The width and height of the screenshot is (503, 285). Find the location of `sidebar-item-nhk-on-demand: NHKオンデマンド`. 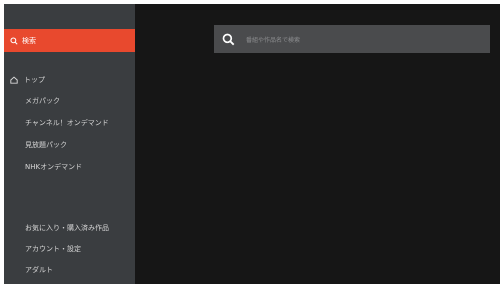

sidebar-item-nhk-on-demand: NHKオンデマンド is located at coordinates (69, 167).